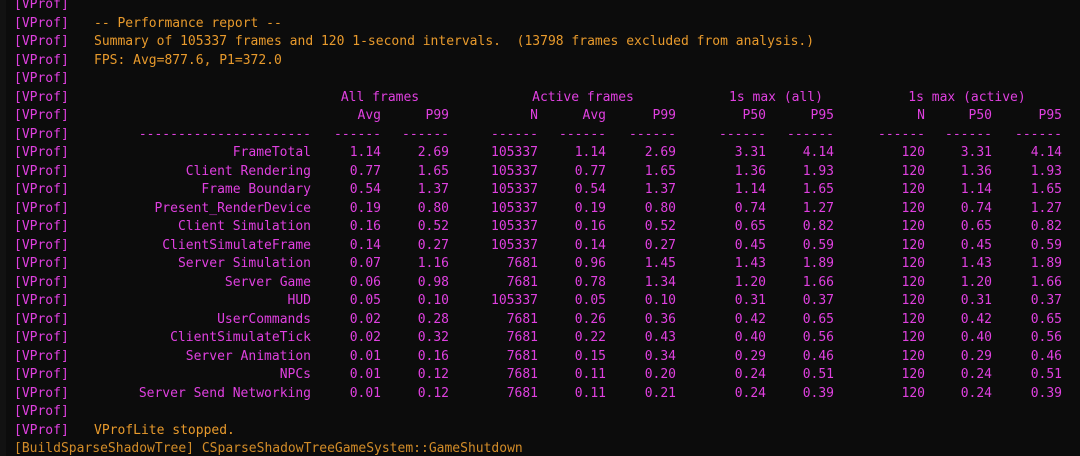 This screenshot has width=1080, height=456. Describe the element at coordinates (660, 300) in the screenshot. I see `row-value: 0.10` at that location.